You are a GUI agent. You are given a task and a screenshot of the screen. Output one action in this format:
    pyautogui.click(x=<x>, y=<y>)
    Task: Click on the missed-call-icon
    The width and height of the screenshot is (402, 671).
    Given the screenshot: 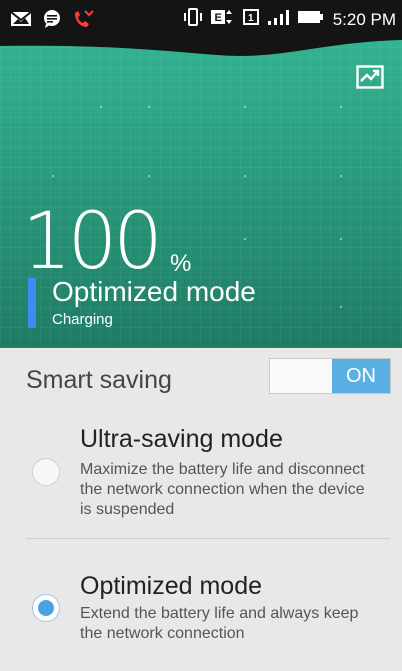 What is the action you would take?
    pyautogui.click(x=83, y=21)
    